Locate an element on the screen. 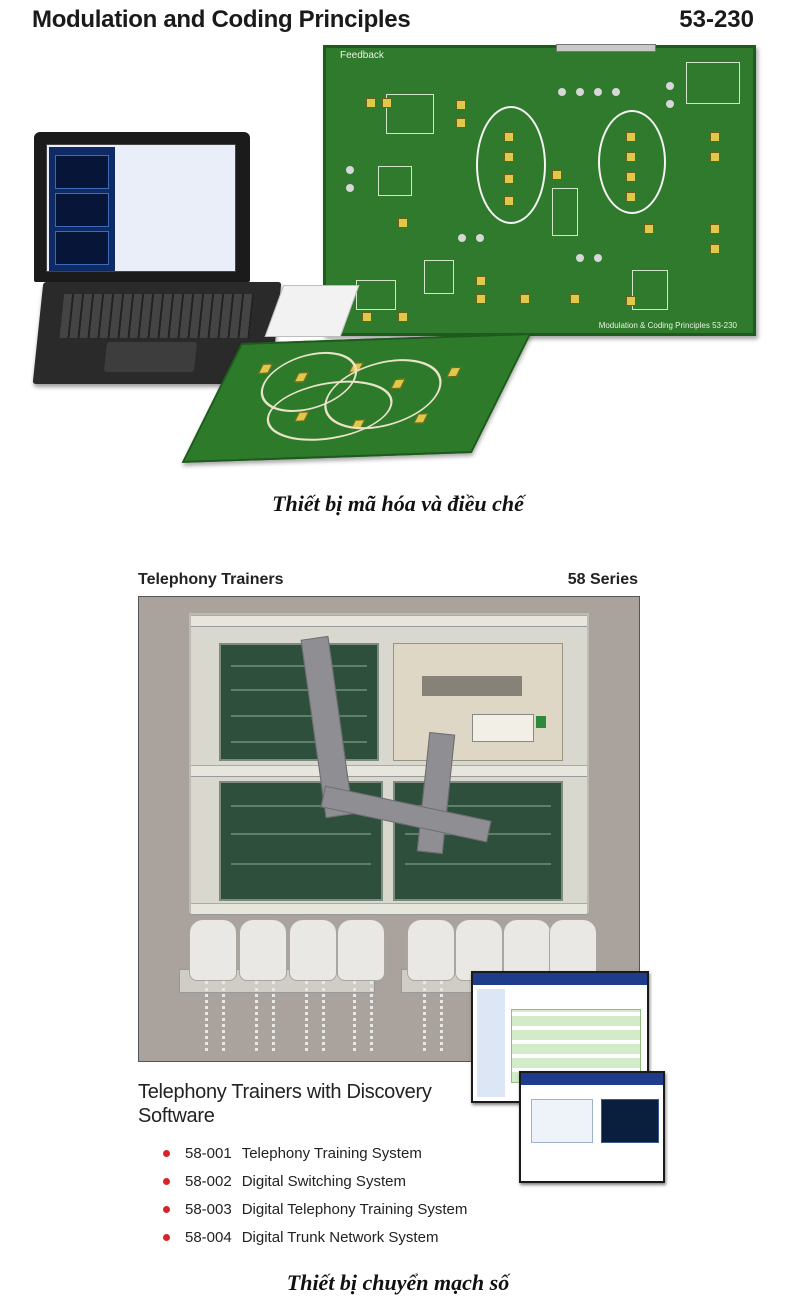 This screenshot has height=1312, width=796. list-item: 58-004 Digital Trunk Network System is located at coordinates (315, 1238).